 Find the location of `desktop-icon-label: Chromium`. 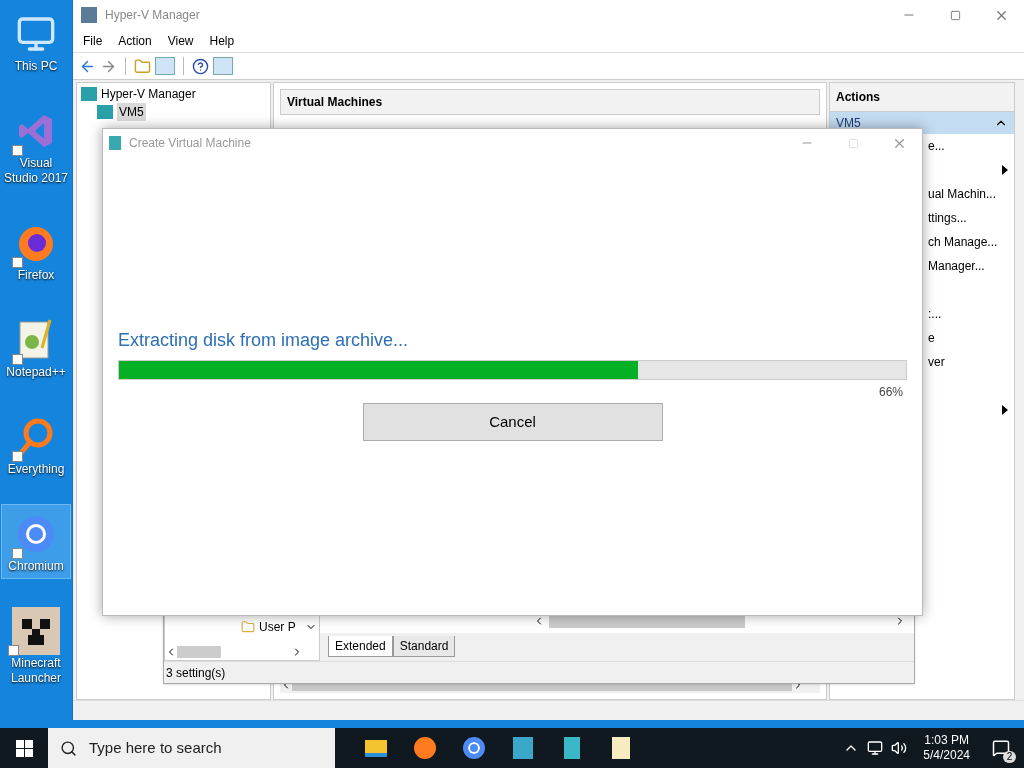

desktop-icon-label: Chromium is located at coordinates (36, 566).